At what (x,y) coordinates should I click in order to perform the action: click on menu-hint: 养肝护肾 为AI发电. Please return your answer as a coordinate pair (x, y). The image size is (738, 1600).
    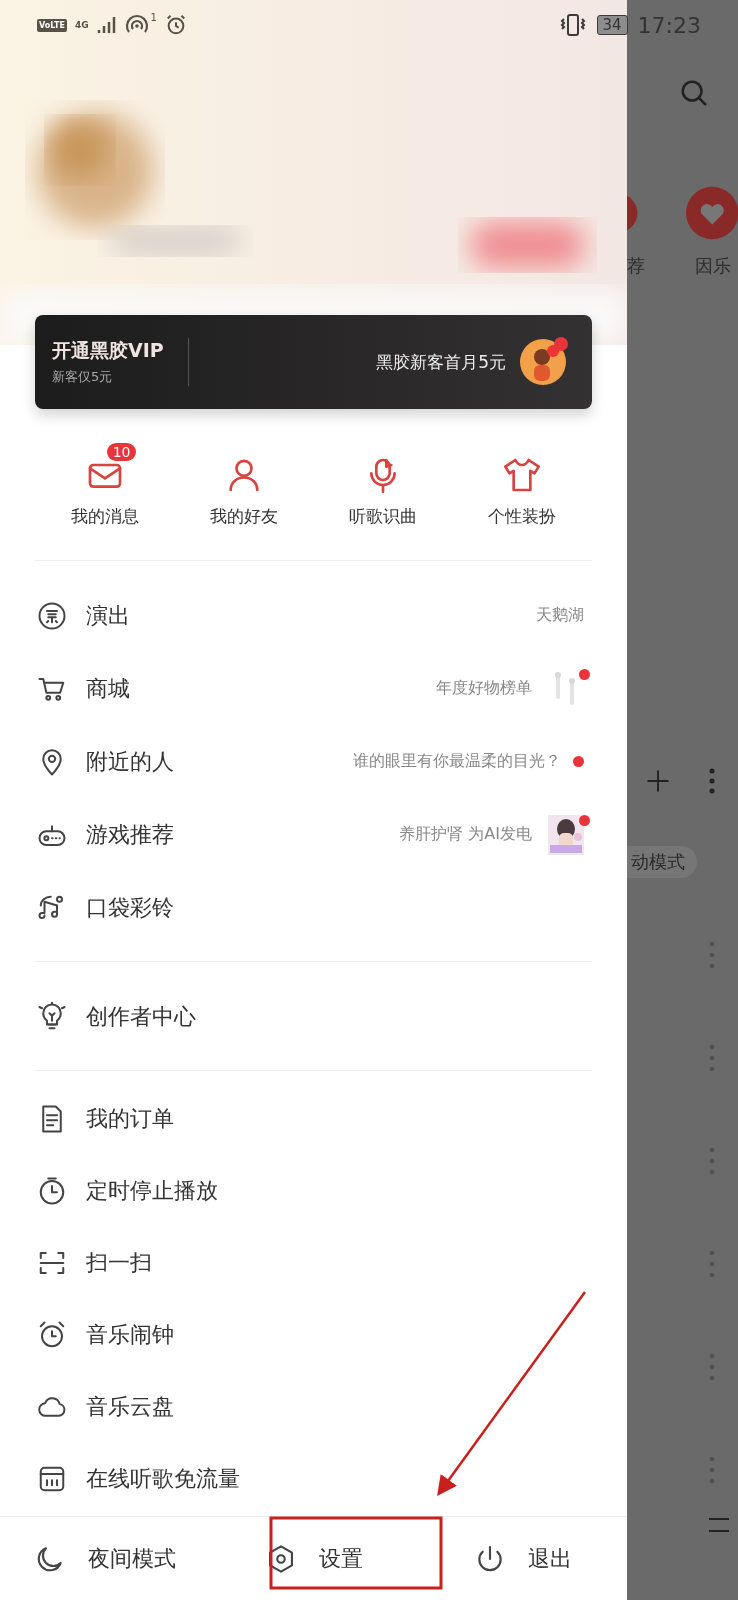
    Looking at the image, I should click on (465, 834).